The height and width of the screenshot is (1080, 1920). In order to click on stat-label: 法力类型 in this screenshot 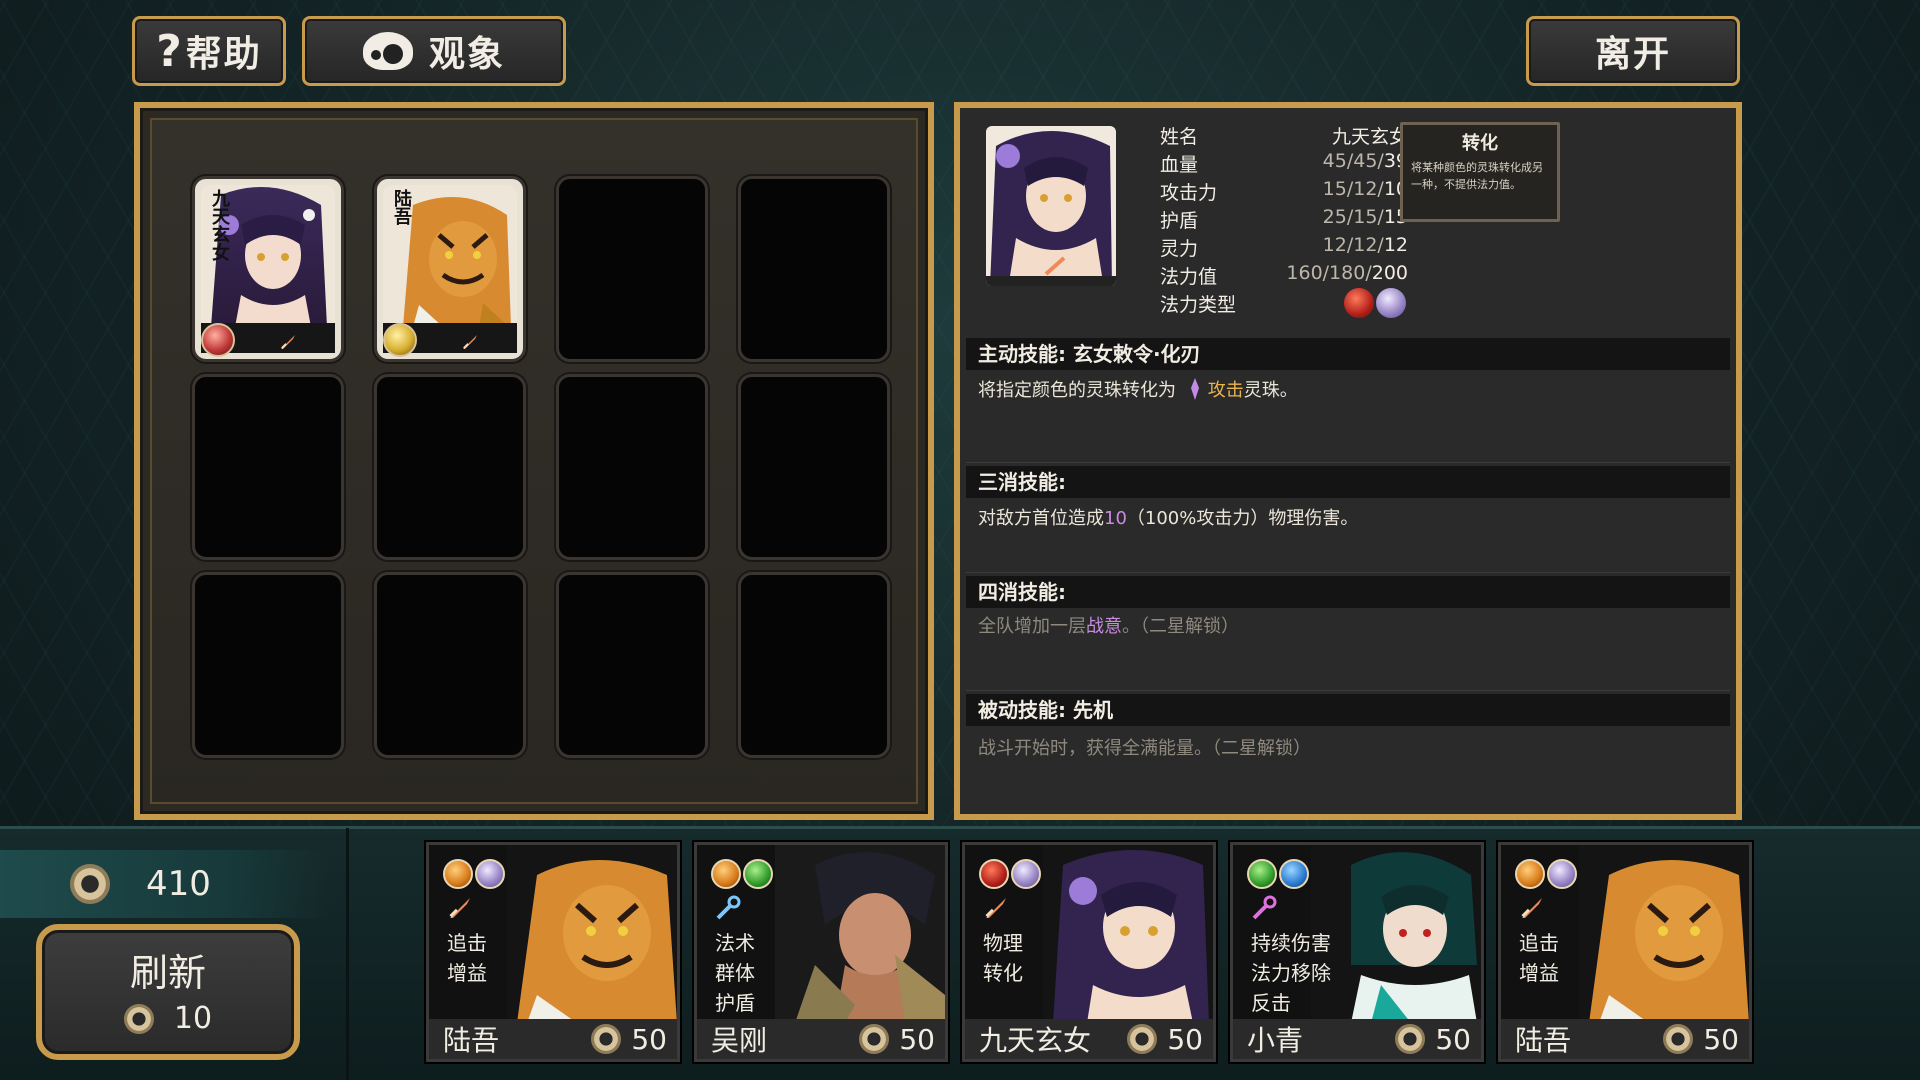, I will do `click(1198, 305)`.